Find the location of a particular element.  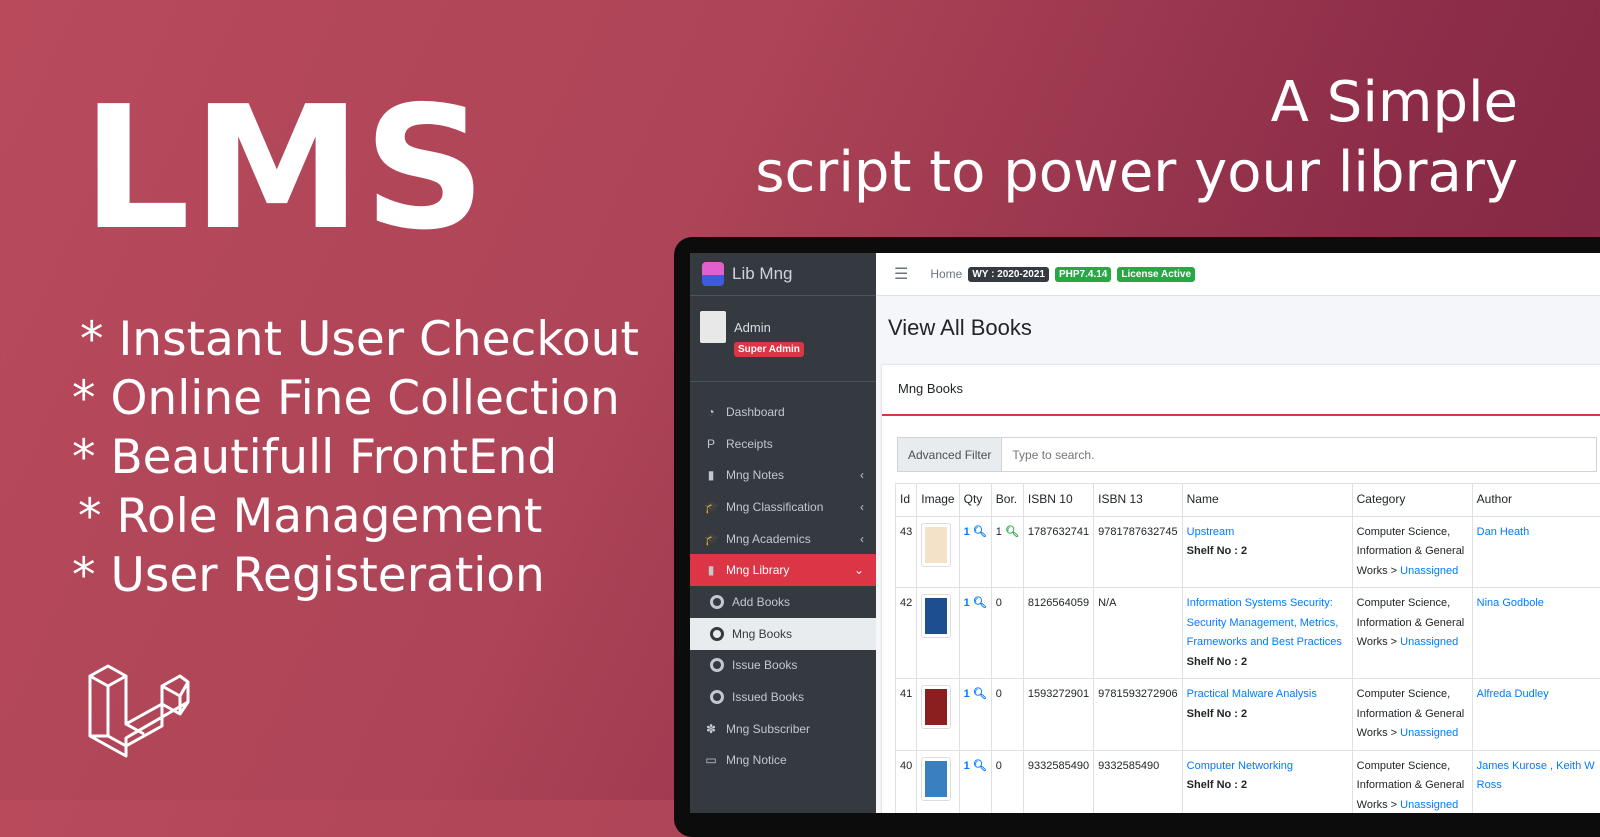

php-badge: PHP7.4.14 is located at coordinates (1083, 274).